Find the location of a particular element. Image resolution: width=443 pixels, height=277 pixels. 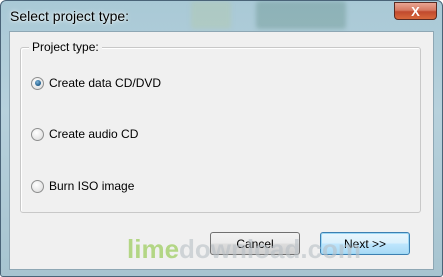

radio-burn-iso-image: Burn ISO image is located at coordinates (82, 186).